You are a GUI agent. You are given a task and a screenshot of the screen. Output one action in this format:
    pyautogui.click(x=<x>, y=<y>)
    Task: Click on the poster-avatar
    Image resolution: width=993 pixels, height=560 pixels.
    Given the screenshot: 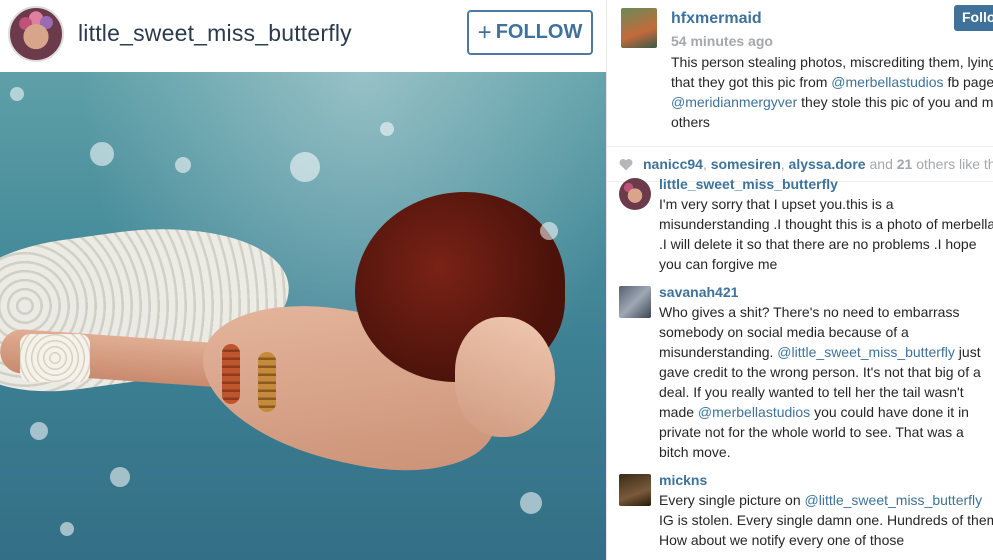 What is the action you would take?
    pyautogui.click(x=36, y=34)
    